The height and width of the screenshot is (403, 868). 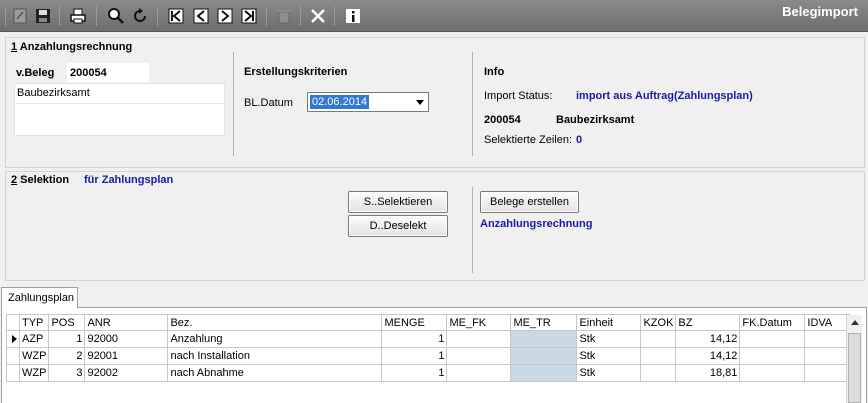 I want to click on select-button: S..Selektieren, so click(x=398, y=202).